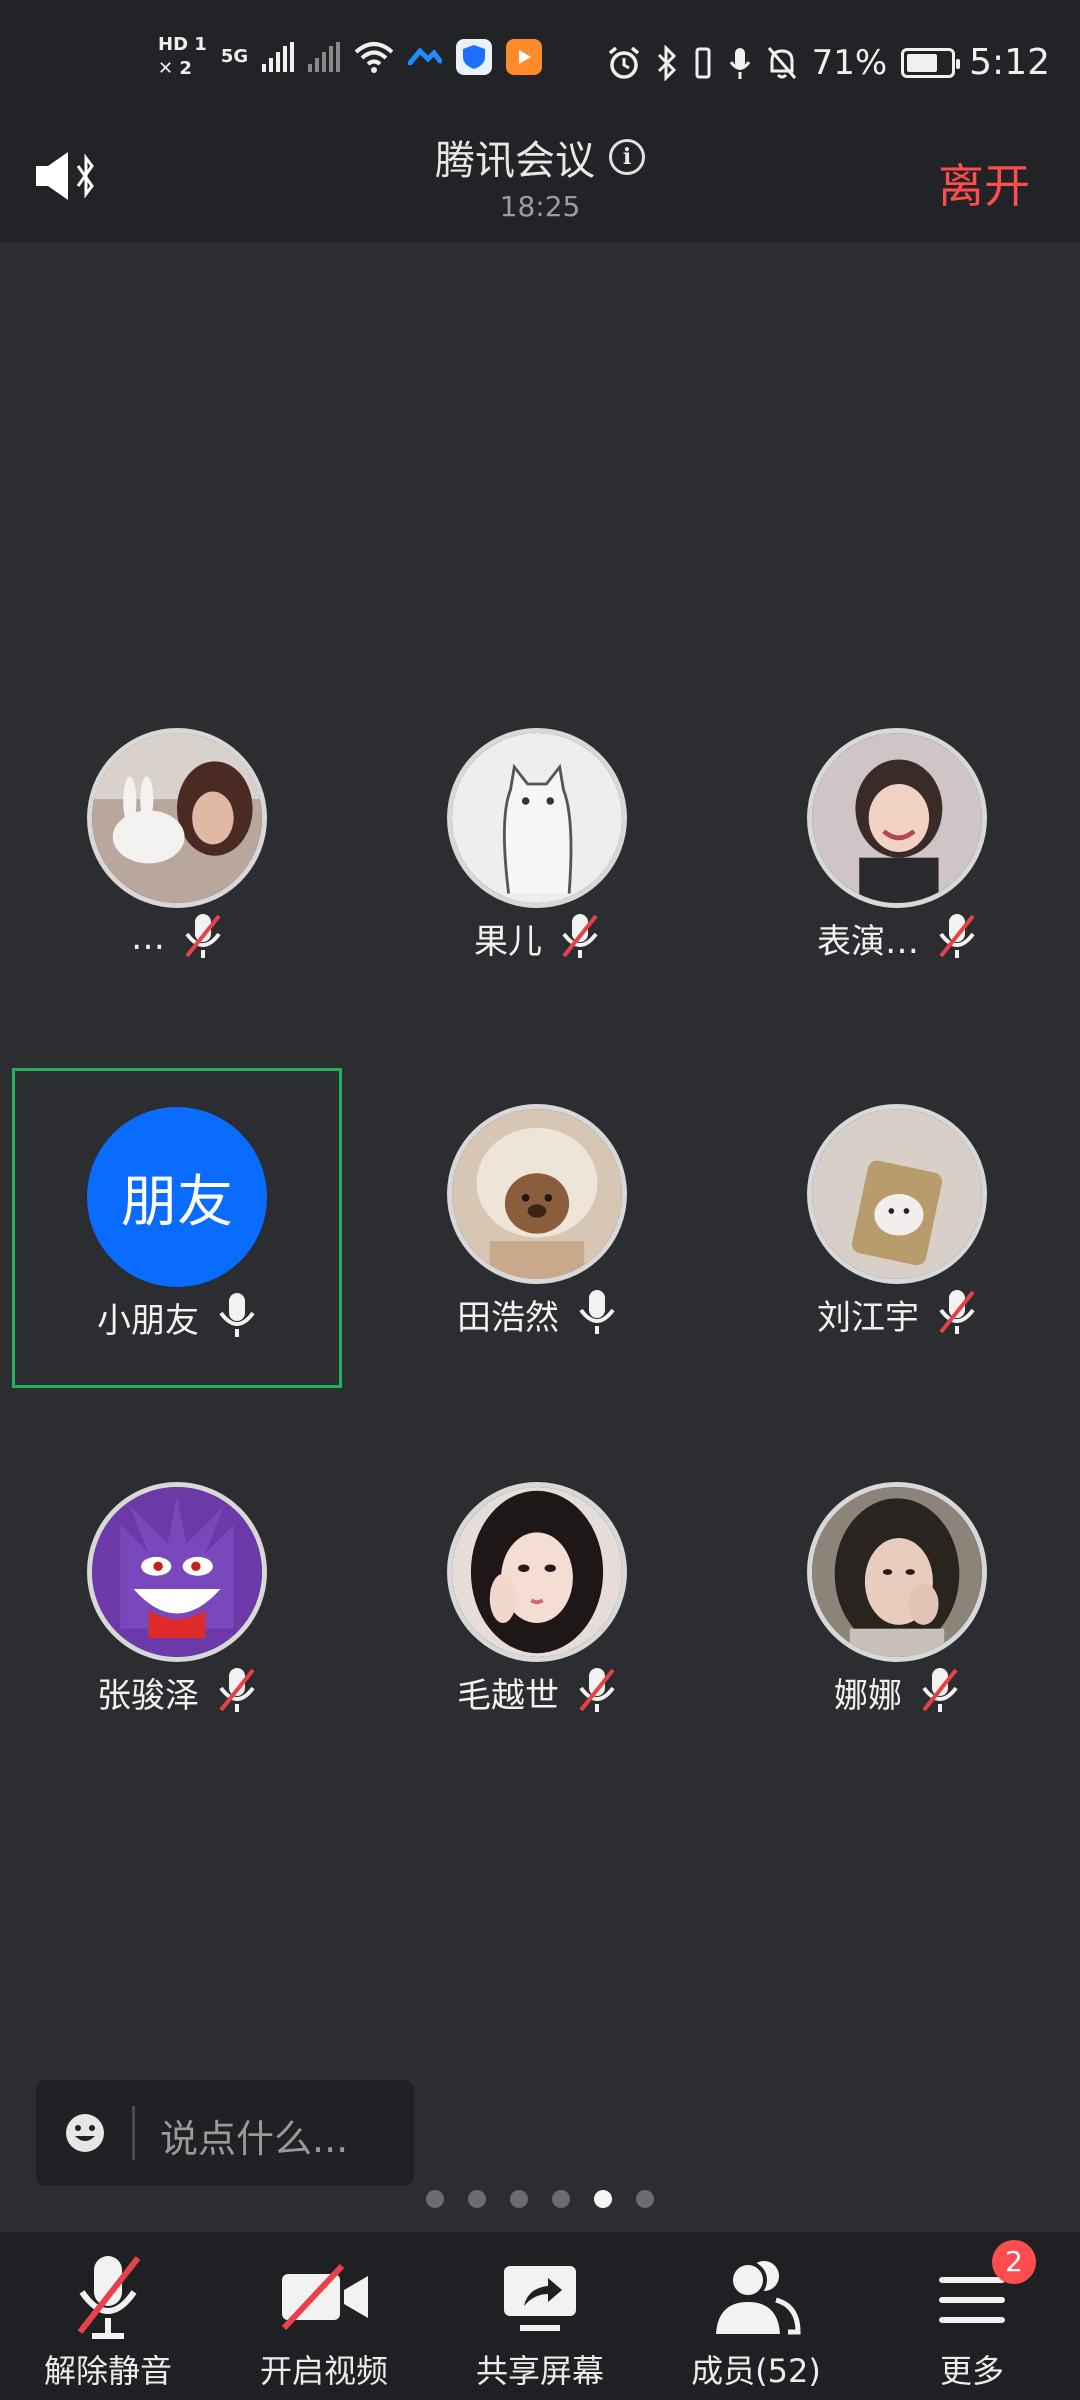 This screenshot has width=1080, height=2400. Describe the element at coordinates (868, 1695) in the screenshot. I see `participant-name: 娜娜` at that location.